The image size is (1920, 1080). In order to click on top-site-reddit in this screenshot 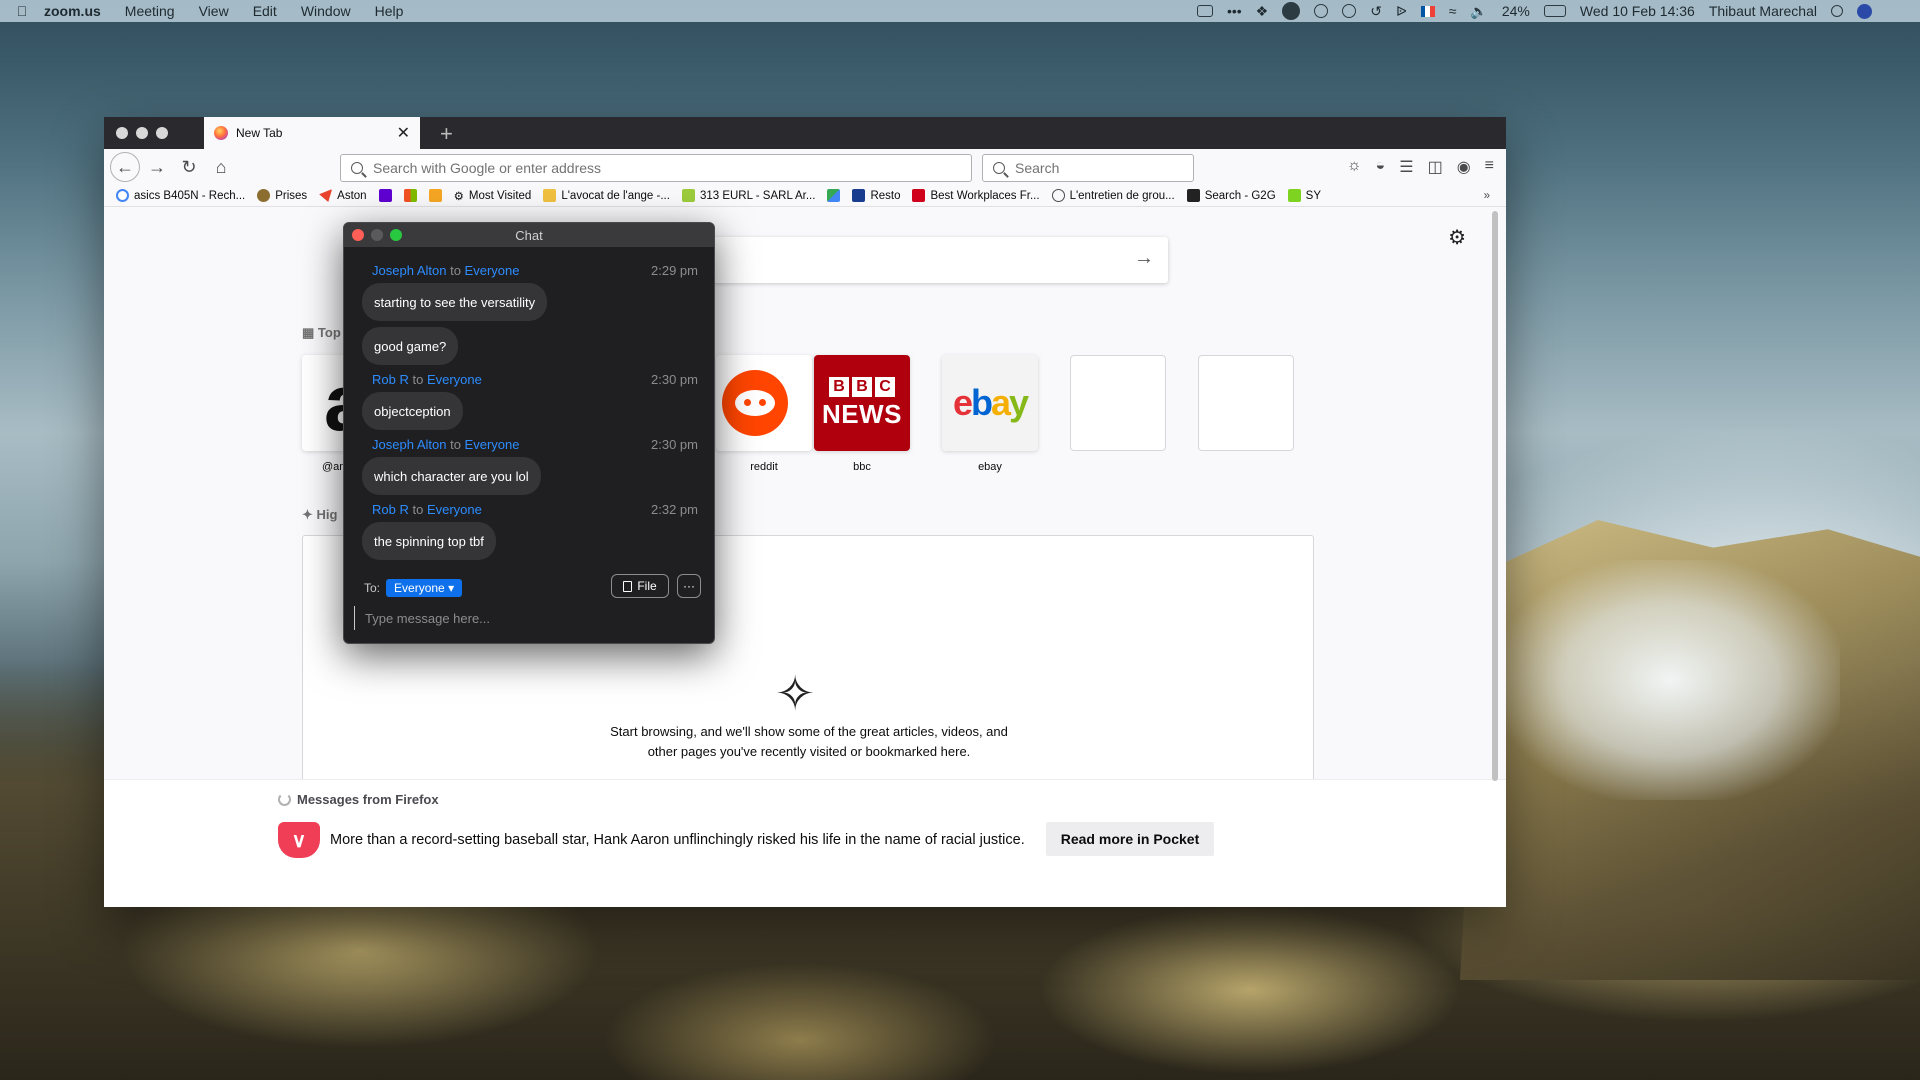, I will do `click(764, 403)`.